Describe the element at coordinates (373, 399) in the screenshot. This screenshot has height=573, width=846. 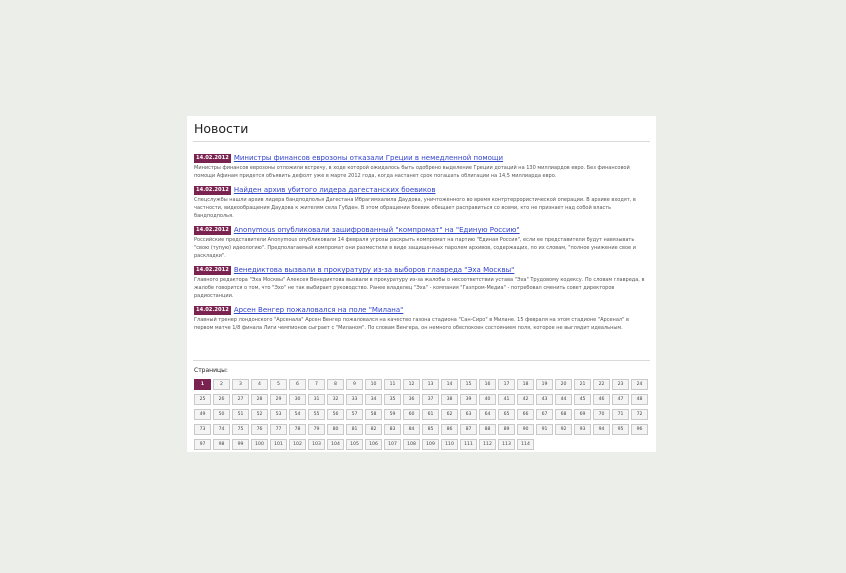
I see `page-link: 34` at that location.